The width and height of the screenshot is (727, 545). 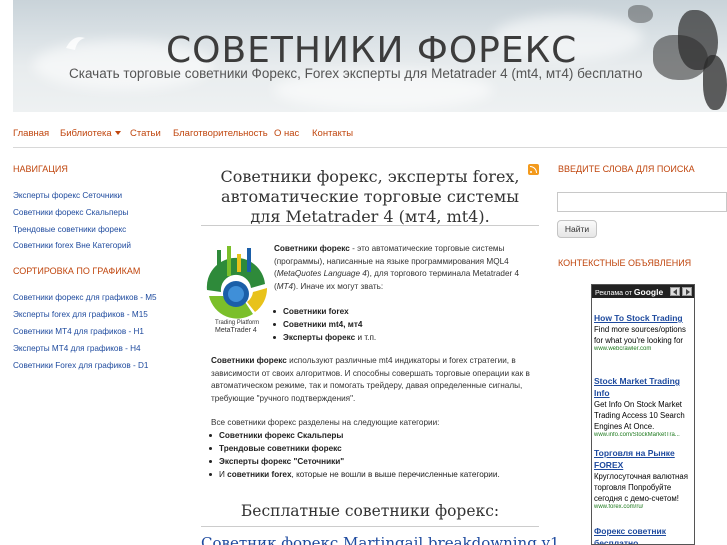 I want to click on list-item: Эксперты форекс и т.п., so click(x=324, y=337).